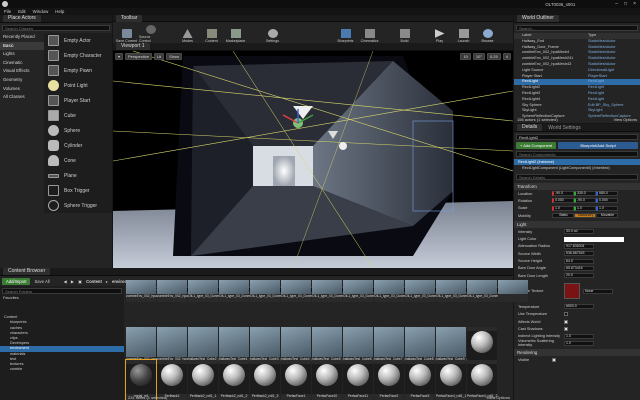 This screenshot has height=400, width=640. I want to click on property-value-field: 30.0 cd, so click(579, 232).